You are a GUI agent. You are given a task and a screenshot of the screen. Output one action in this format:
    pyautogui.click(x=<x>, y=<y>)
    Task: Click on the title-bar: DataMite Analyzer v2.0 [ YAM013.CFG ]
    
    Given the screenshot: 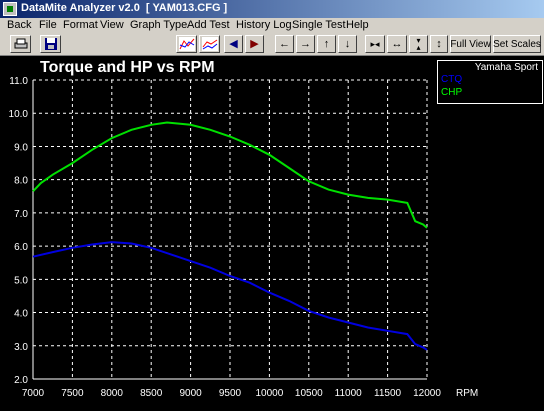 What is the action you would take?
    pyautogui.click(x=272, y=9)
    